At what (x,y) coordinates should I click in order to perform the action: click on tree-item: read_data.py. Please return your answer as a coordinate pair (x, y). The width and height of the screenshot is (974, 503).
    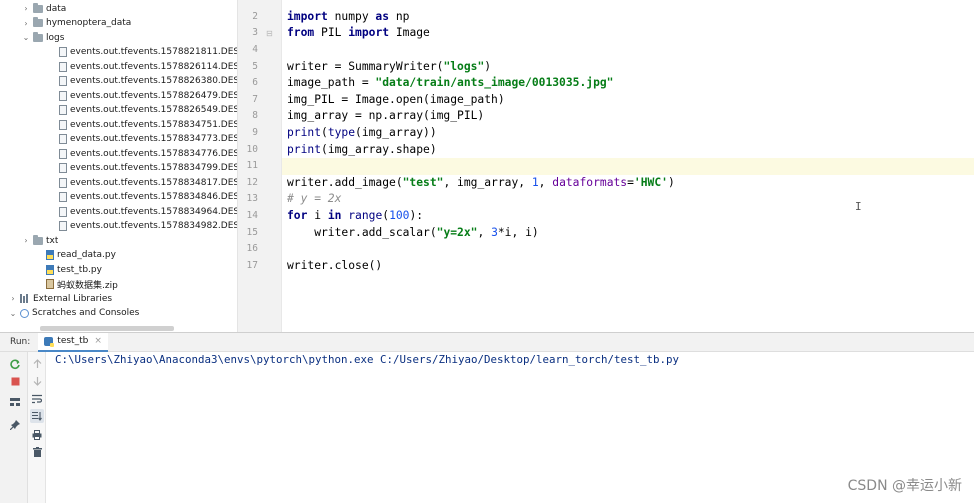
    Looking at the image, I should click on (118, 255).